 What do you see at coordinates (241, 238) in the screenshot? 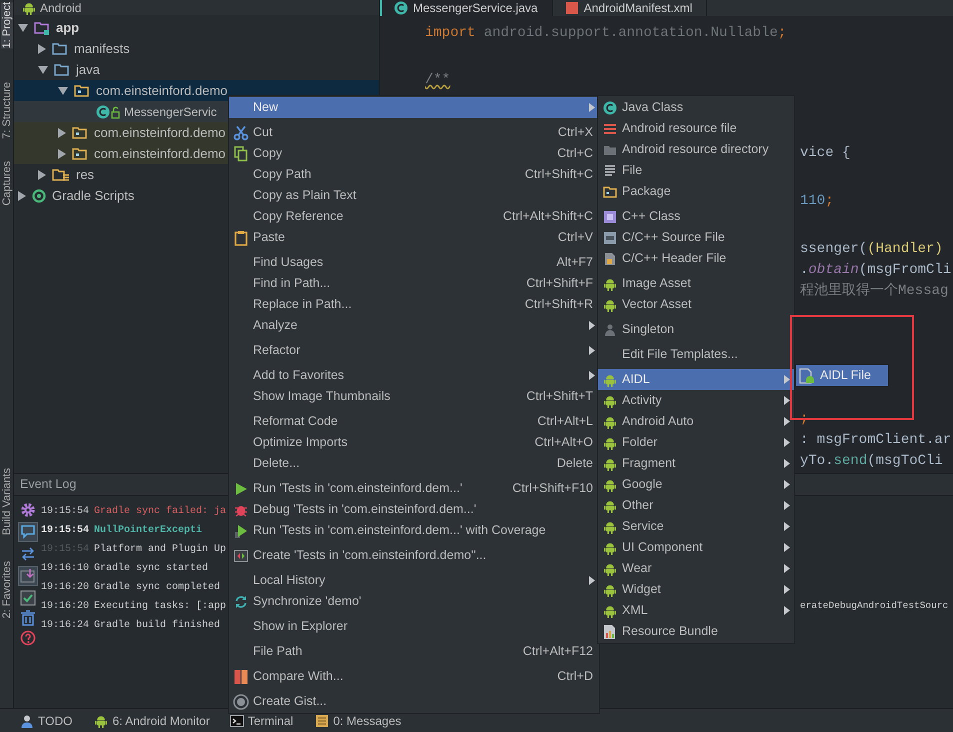
I see `clipboard-icon` at bounding box center [241, 238].